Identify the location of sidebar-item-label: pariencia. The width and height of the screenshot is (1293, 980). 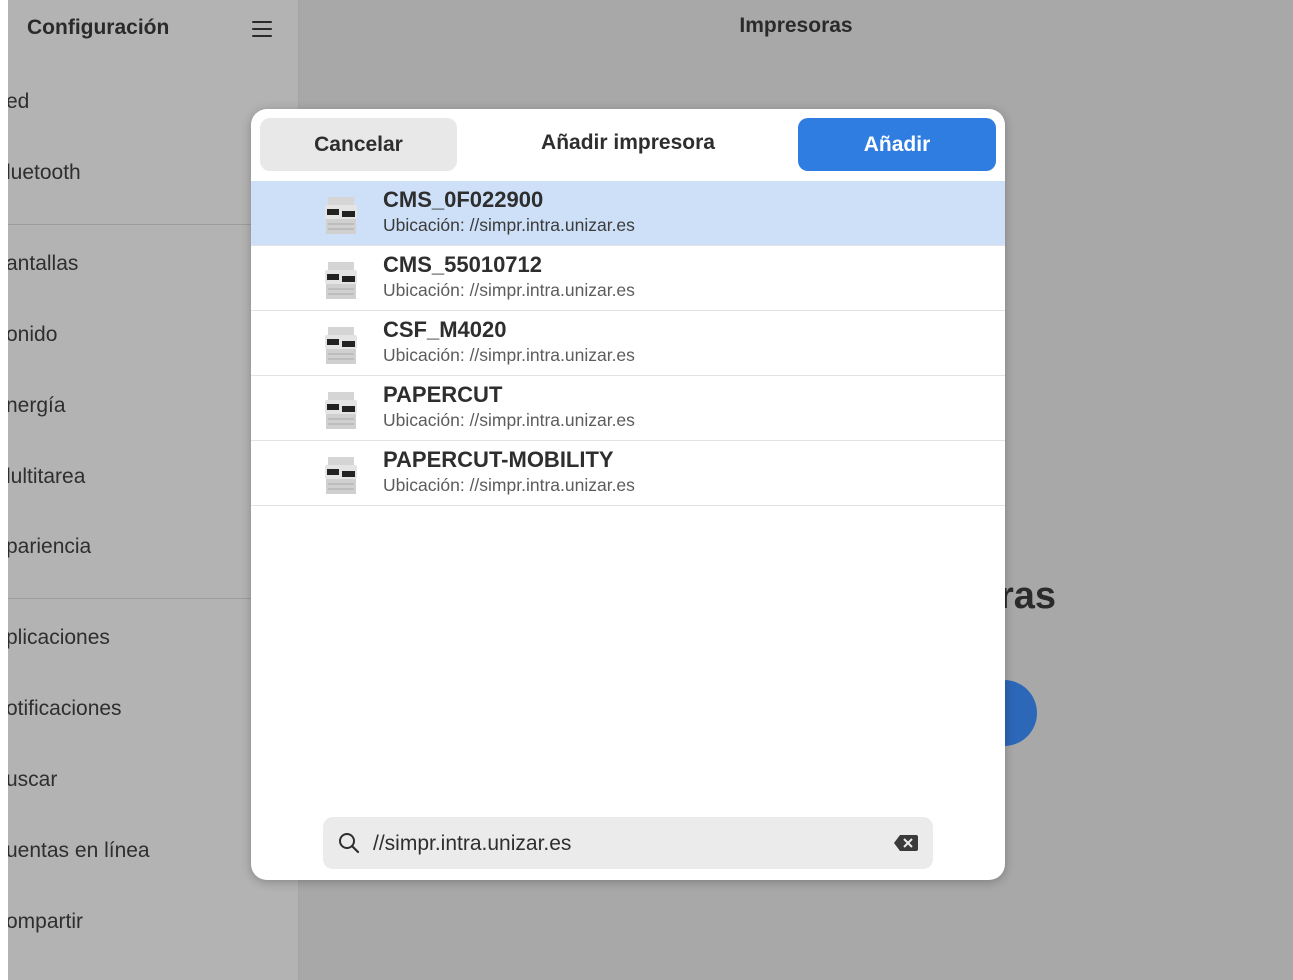
(49, 546).